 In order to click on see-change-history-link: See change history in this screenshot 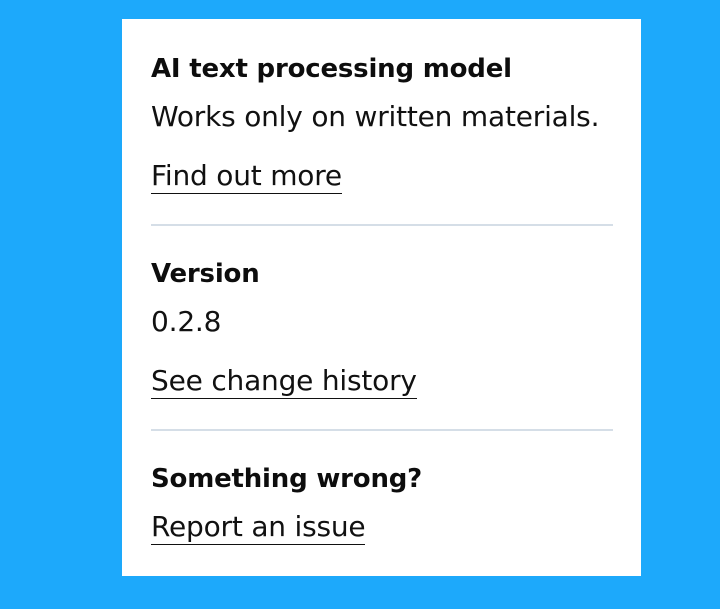, I will do `click(284, 381)`.